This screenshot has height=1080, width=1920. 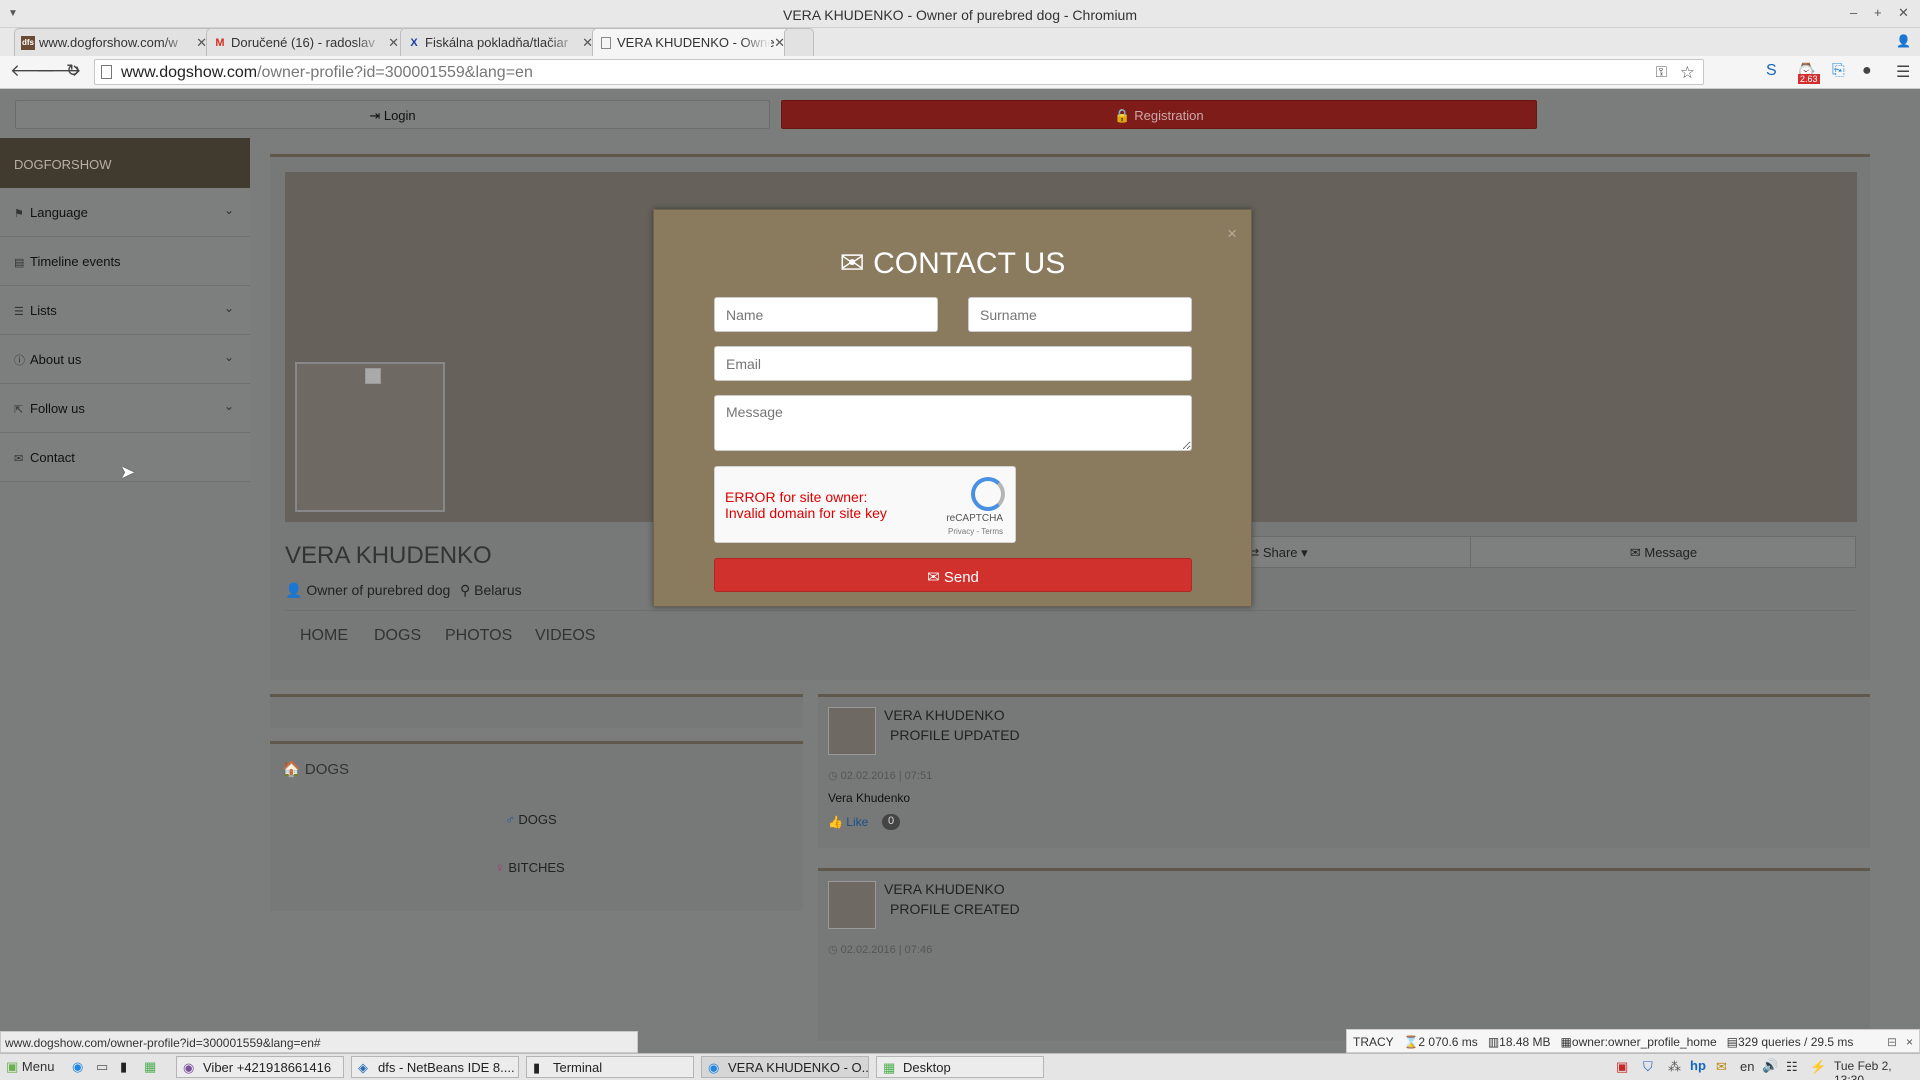 I want to click on task-desktop: ▦ Desktop, so click(x=960, y=1067).